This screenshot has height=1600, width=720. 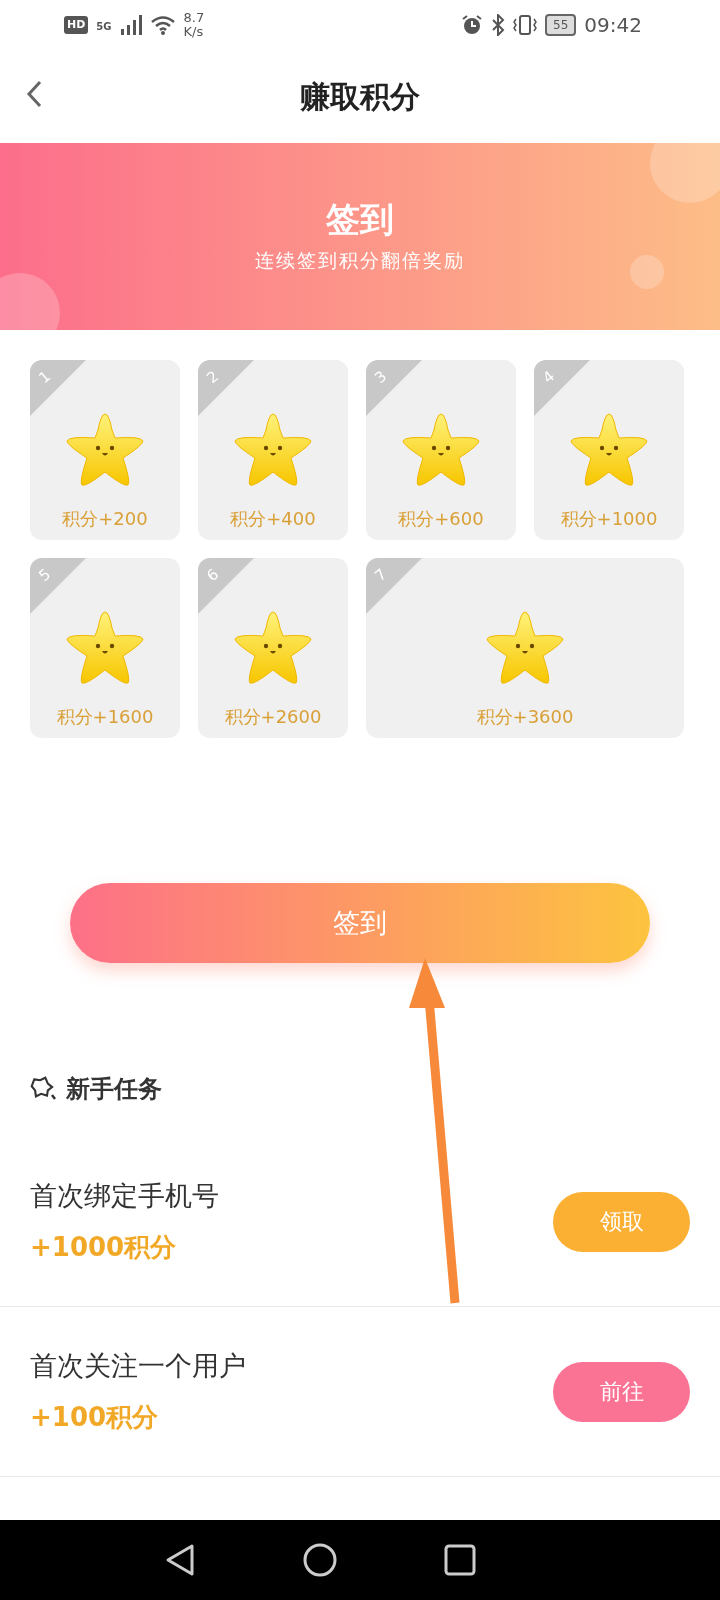 What do you see at coordinates (561, 25) in the screenshot?
I see `battery-indicator: 55` at bounding box center [561, 25].